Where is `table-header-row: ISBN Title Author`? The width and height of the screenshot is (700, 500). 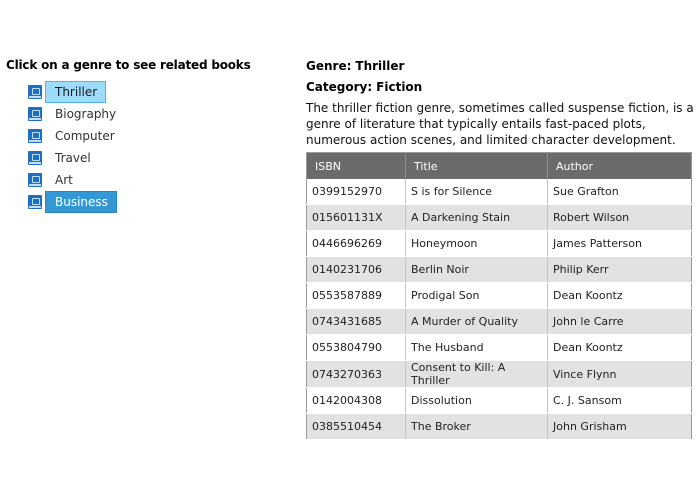 table-header-row: ISBN Title Author is located at coordinates (499, 165).